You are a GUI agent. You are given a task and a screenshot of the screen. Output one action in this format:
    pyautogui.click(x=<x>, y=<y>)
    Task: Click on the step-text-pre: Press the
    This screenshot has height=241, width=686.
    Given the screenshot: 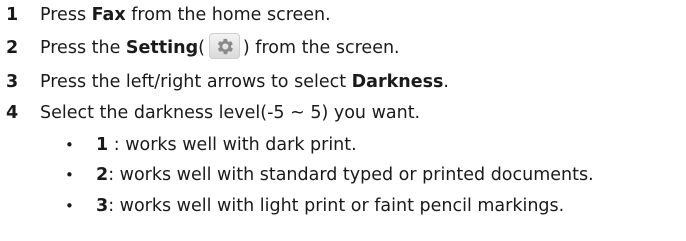 What is the action you would take?
    pyautogui.click(x=83, y=48)
    